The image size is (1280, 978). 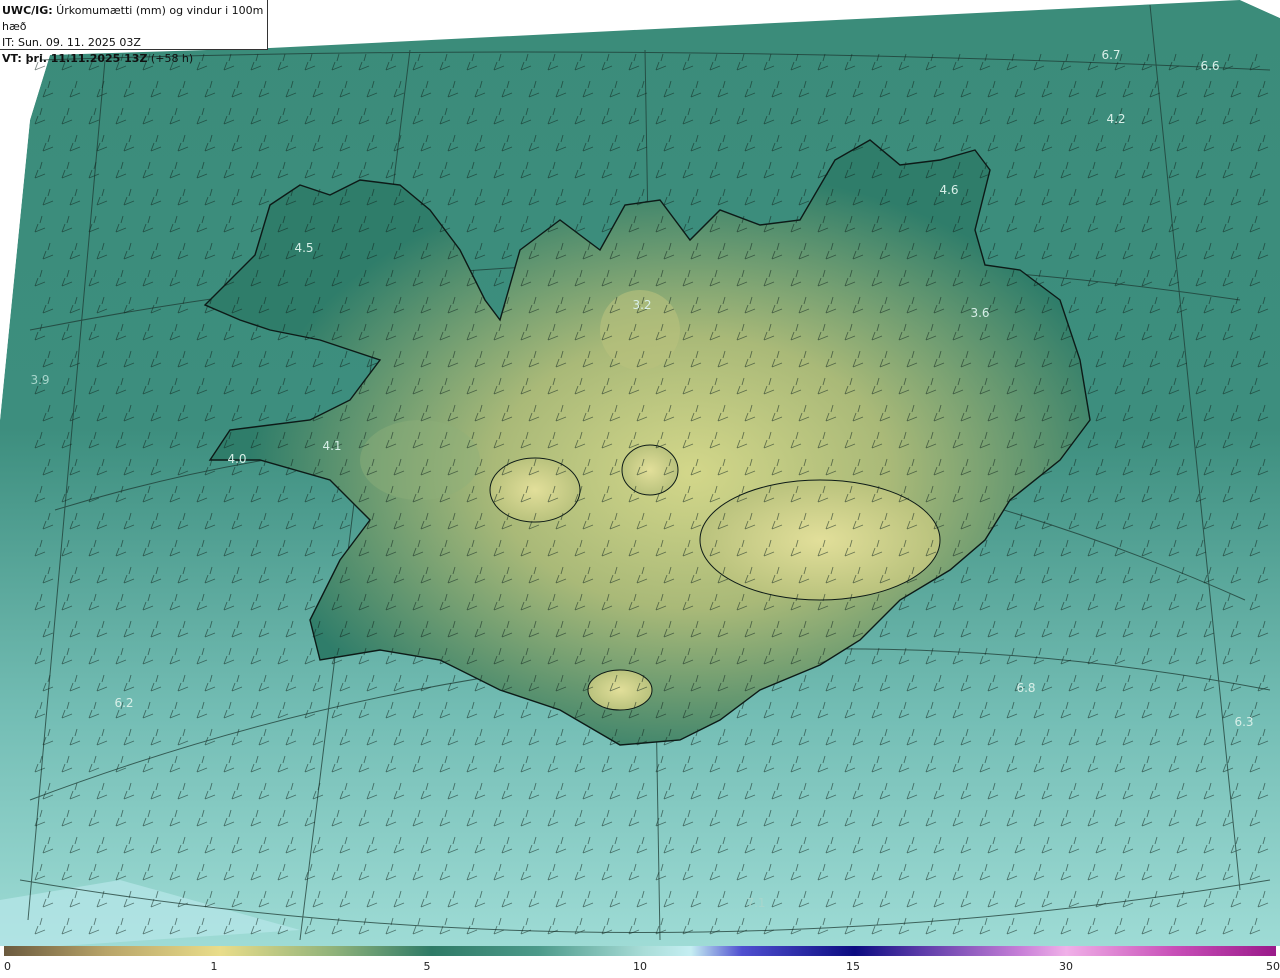 I want to click on colorbar-tick: 1, so click(x=214, y=966).